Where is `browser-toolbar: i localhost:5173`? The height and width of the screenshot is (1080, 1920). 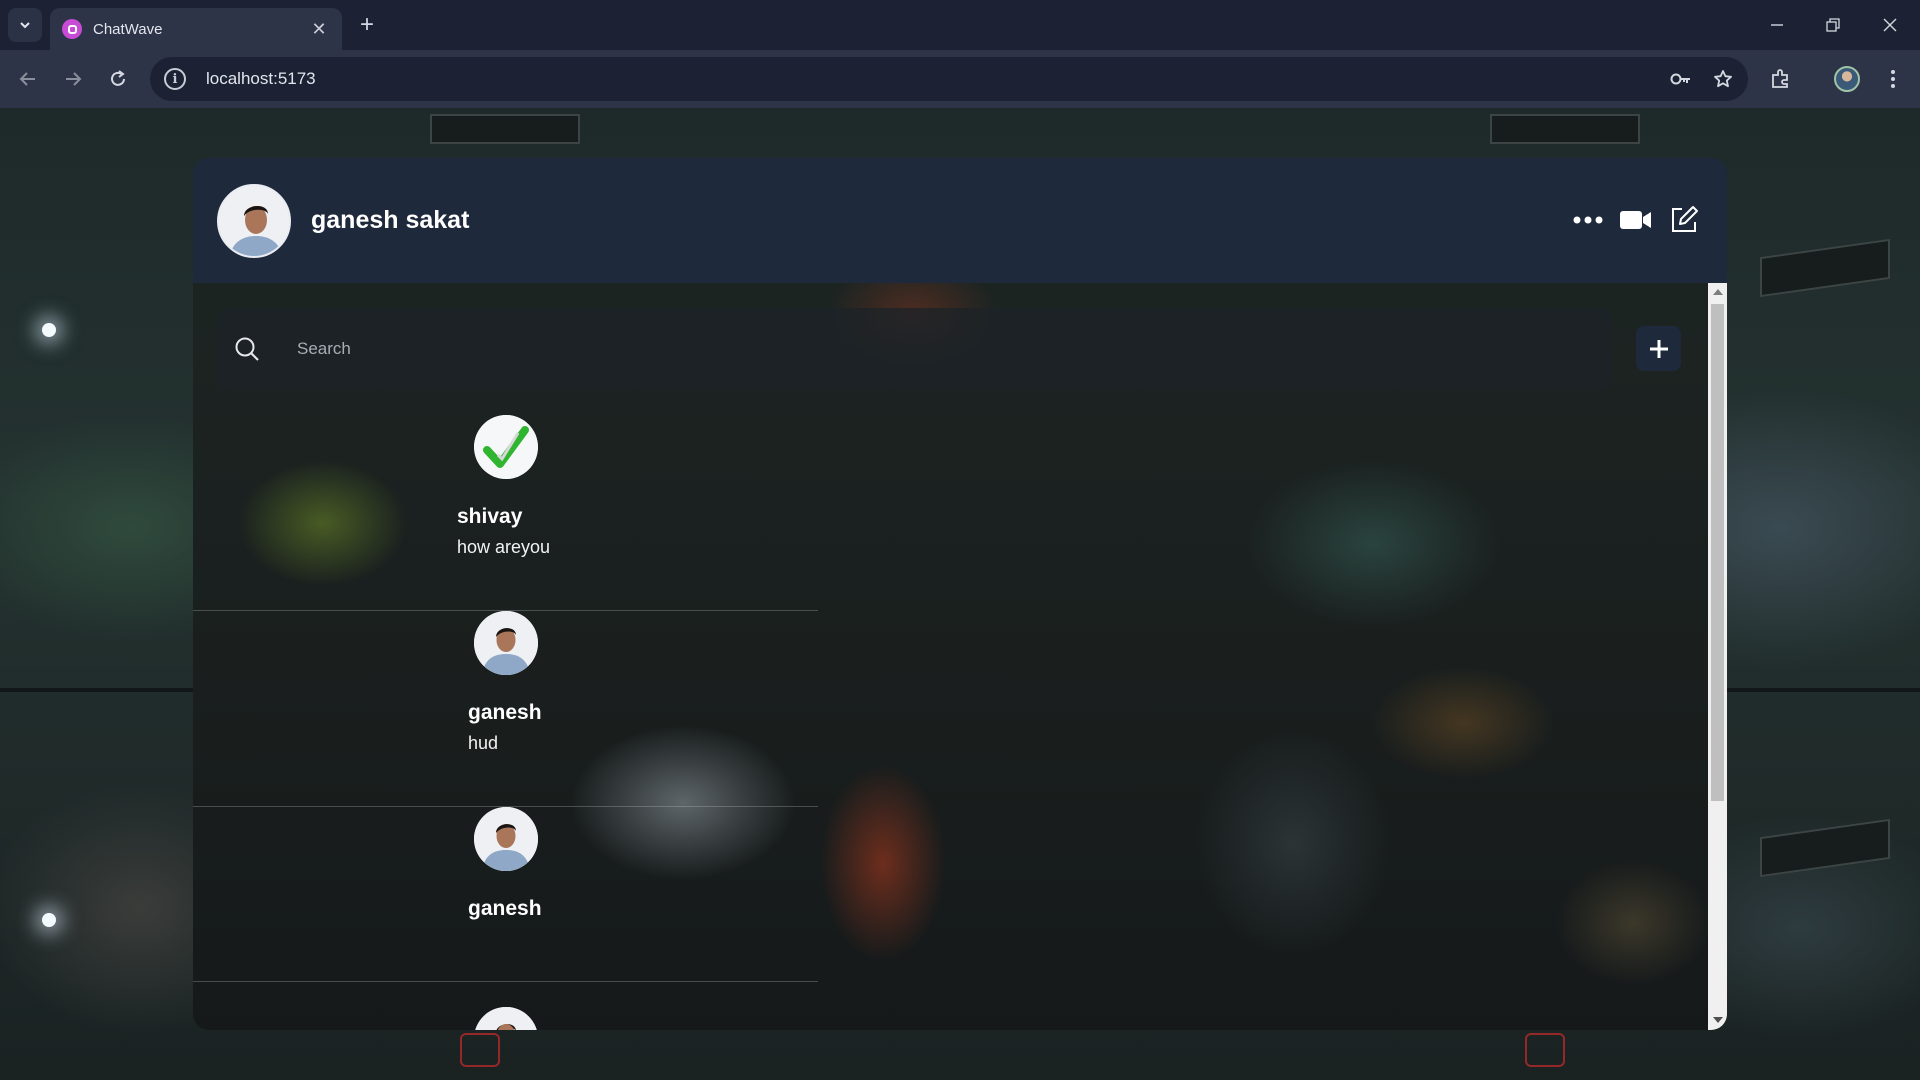
browser-toolbar: i localhost:5173 is located at coordinates (960, 79).